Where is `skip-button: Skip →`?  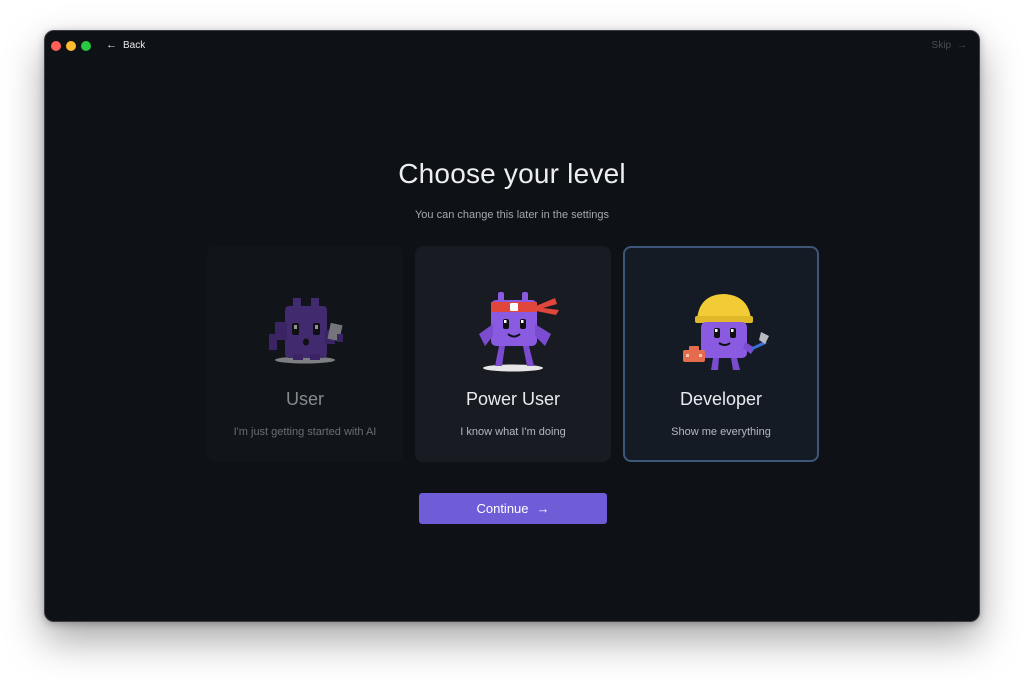 skip-button: Skip → is located at coordinates (949, 45).